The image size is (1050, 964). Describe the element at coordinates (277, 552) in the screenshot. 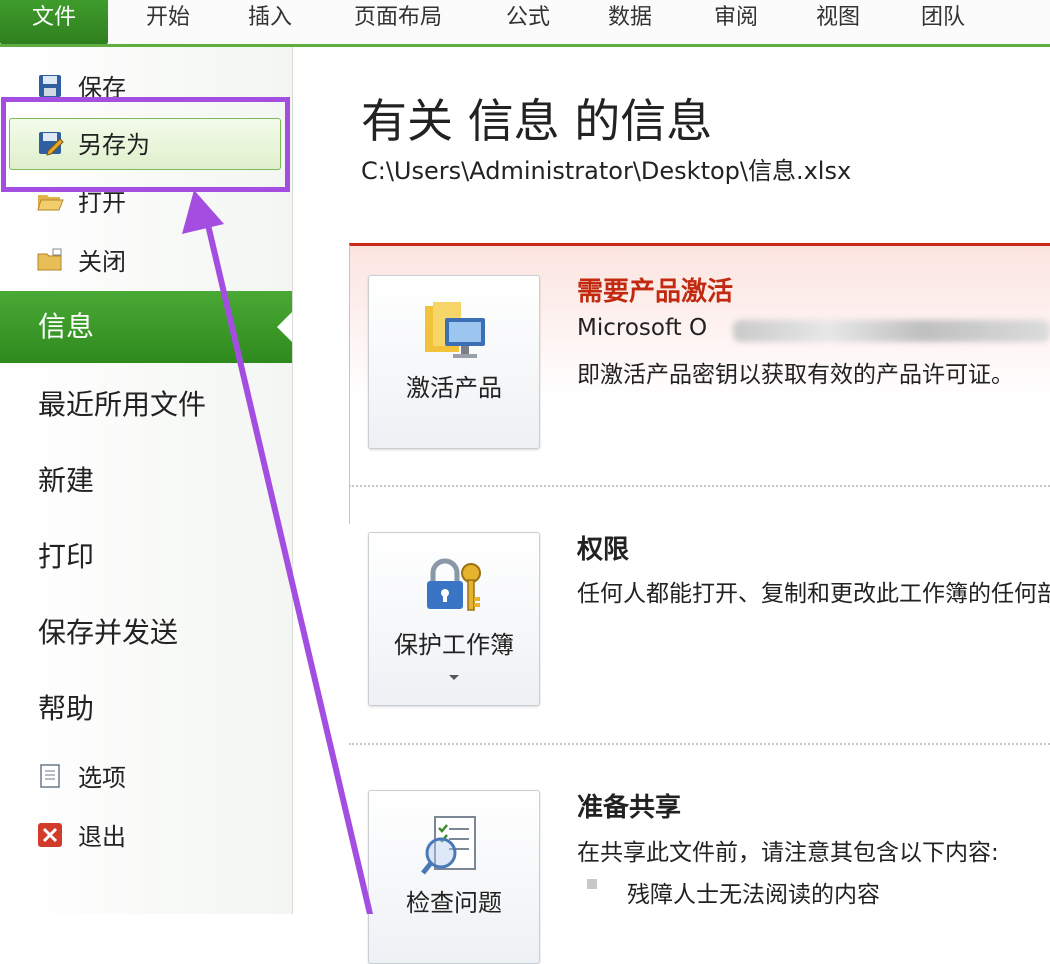

I see `annotation-arrow` at that location.